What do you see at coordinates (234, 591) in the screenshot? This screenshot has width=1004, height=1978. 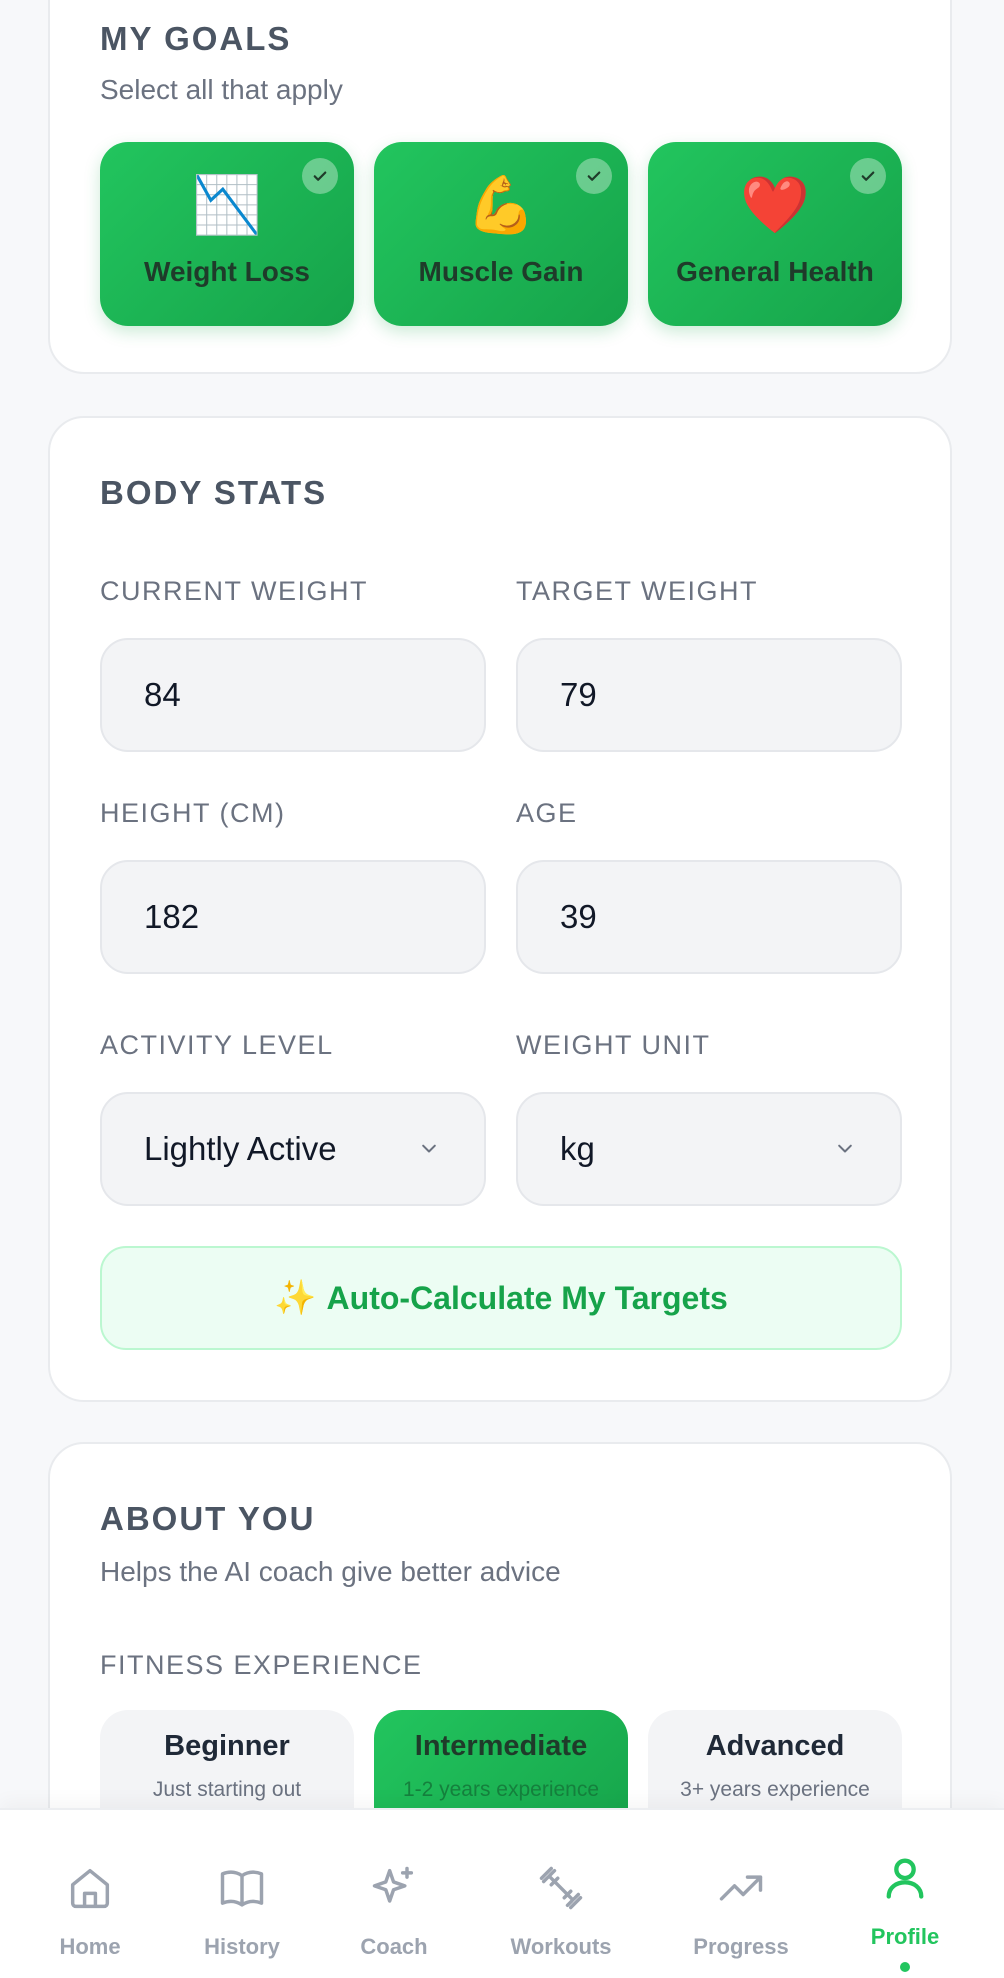 I see `current-weight-label: CURRENT WEIGHT` at bounding box center [234, 591].